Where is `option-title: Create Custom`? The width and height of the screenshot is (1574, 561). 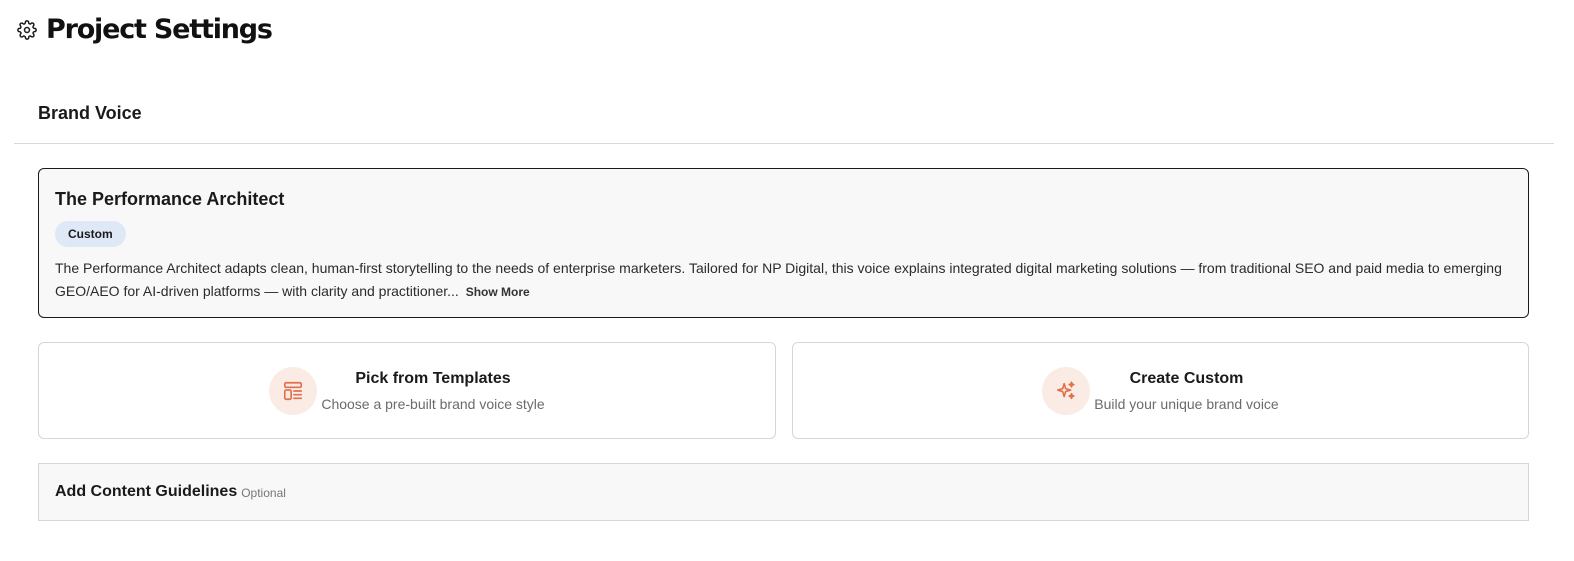
option-title: Create Custom is located at coordinates (1186, 378).